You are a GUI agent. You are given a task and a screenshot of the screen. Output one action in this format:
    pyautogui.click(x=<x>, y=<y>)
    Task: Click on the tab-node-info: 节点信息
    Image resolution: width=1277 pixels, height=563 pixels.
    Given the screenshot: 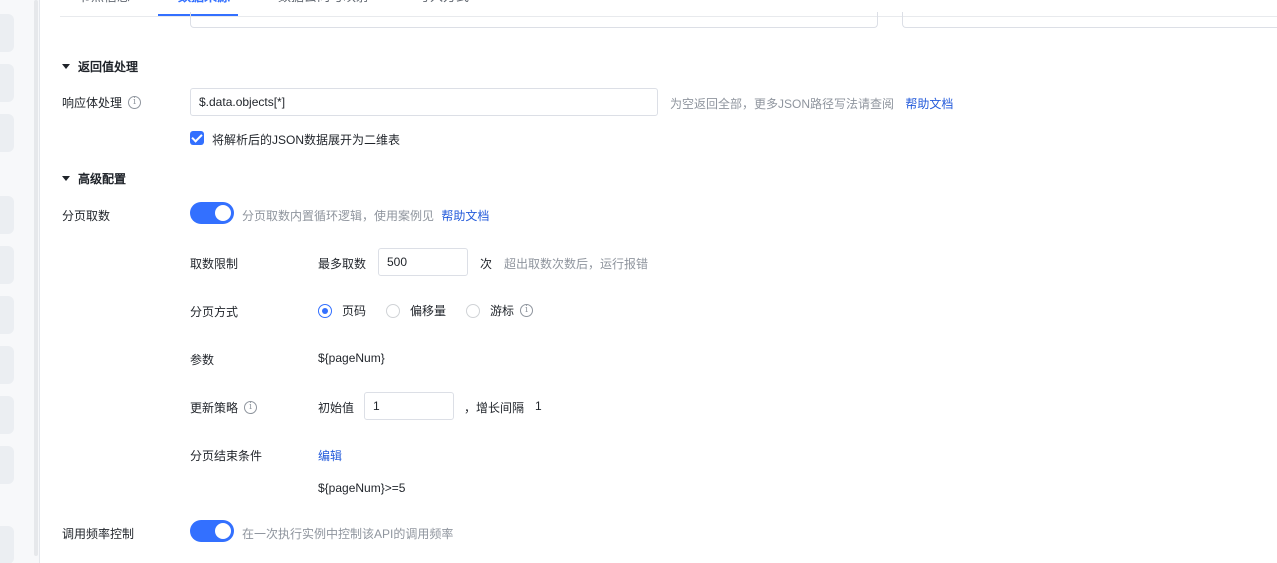 What is the action you would take?
    pyautogui.click(x=104, y=5)
    